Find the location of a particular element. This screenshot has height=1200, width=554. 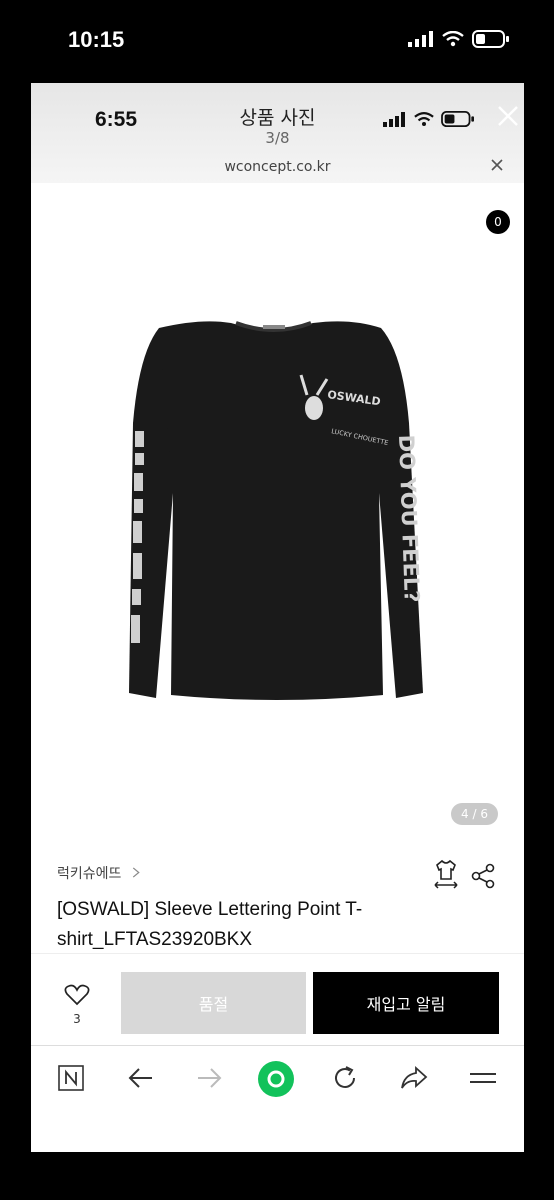

share-icon is located at coordinates (483, 876).